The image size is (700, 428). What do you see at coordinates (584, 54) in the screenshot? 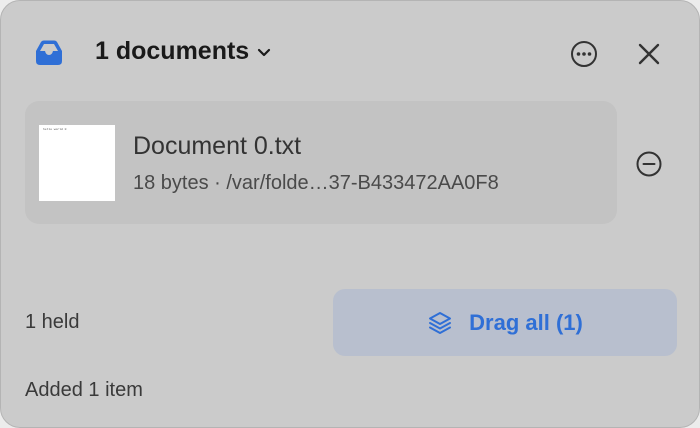
I see `more-options-button` at bounding box center [584, 54].